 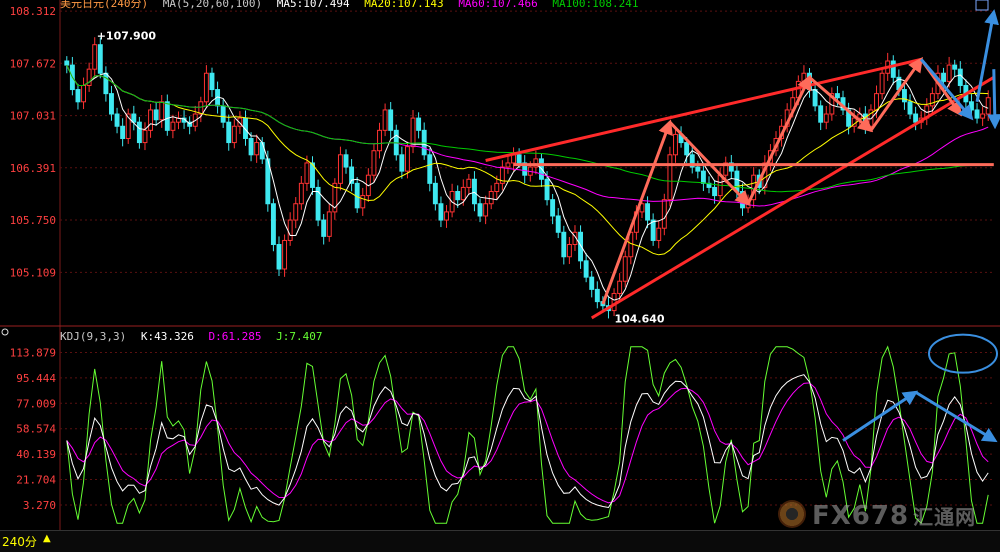 I want to click on footer-bar: 240分 ▲, so click(x=500, y=541).